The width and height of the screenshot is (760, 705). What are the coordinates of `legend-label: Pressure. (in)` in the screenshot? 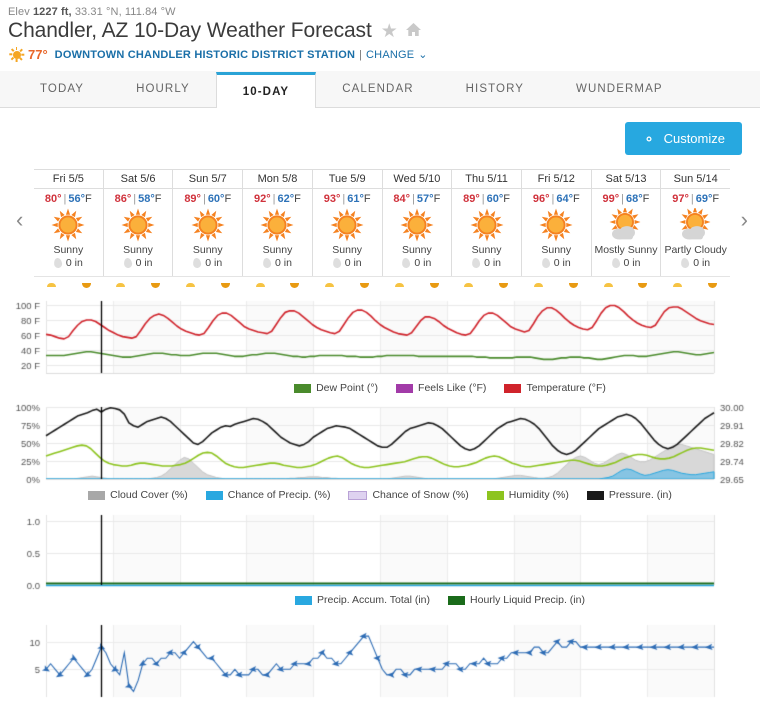 It's located at (640, 495).